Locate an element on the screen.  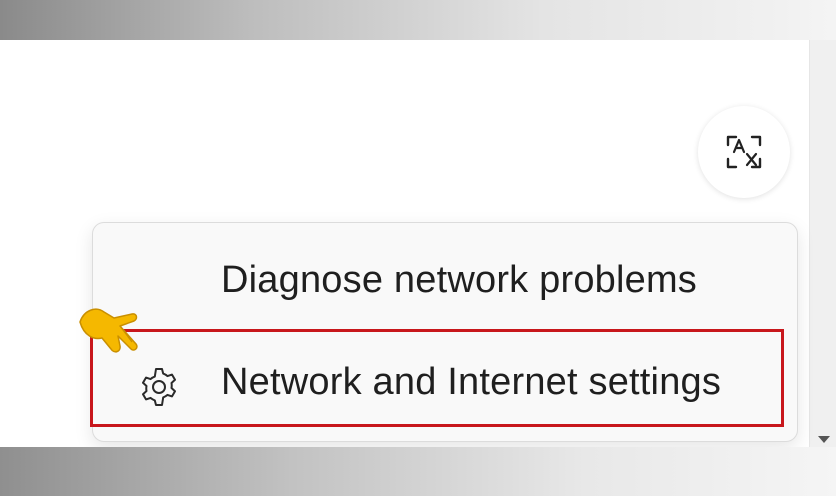
pointing-hand-icon is located at coordinates (108, 330).